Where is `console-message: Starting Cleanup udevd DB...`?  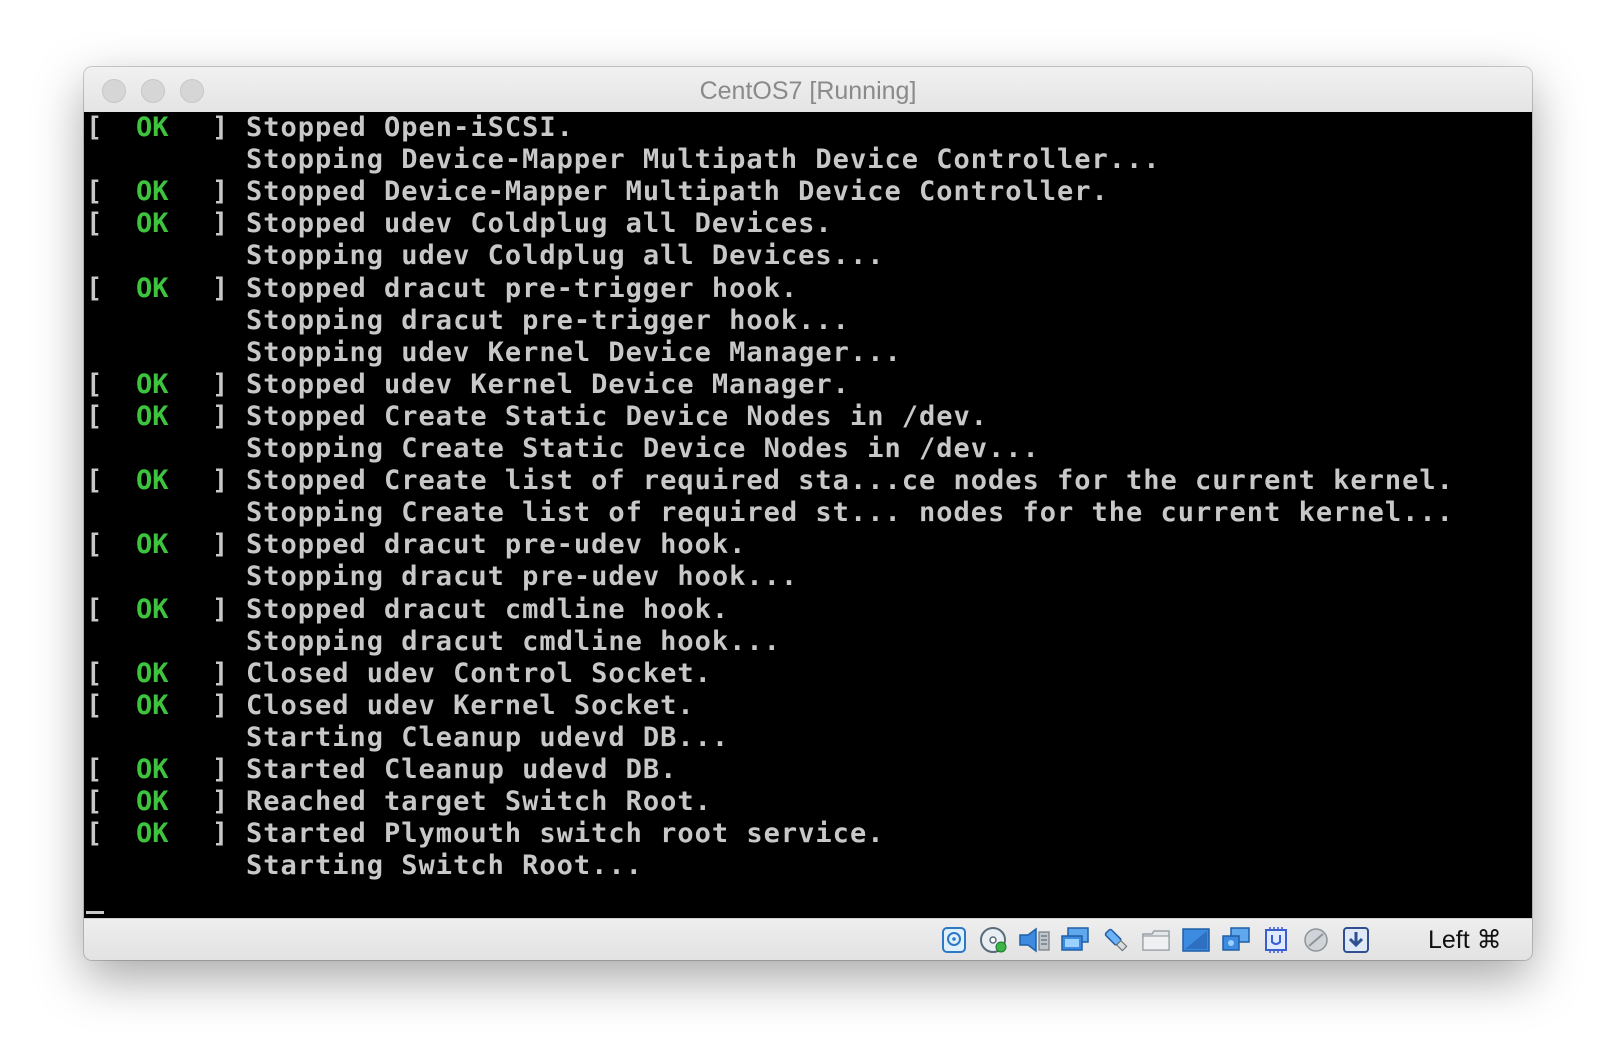 console-message: Starting Cleanup udevd DB... is located at coordinates (488, 737).